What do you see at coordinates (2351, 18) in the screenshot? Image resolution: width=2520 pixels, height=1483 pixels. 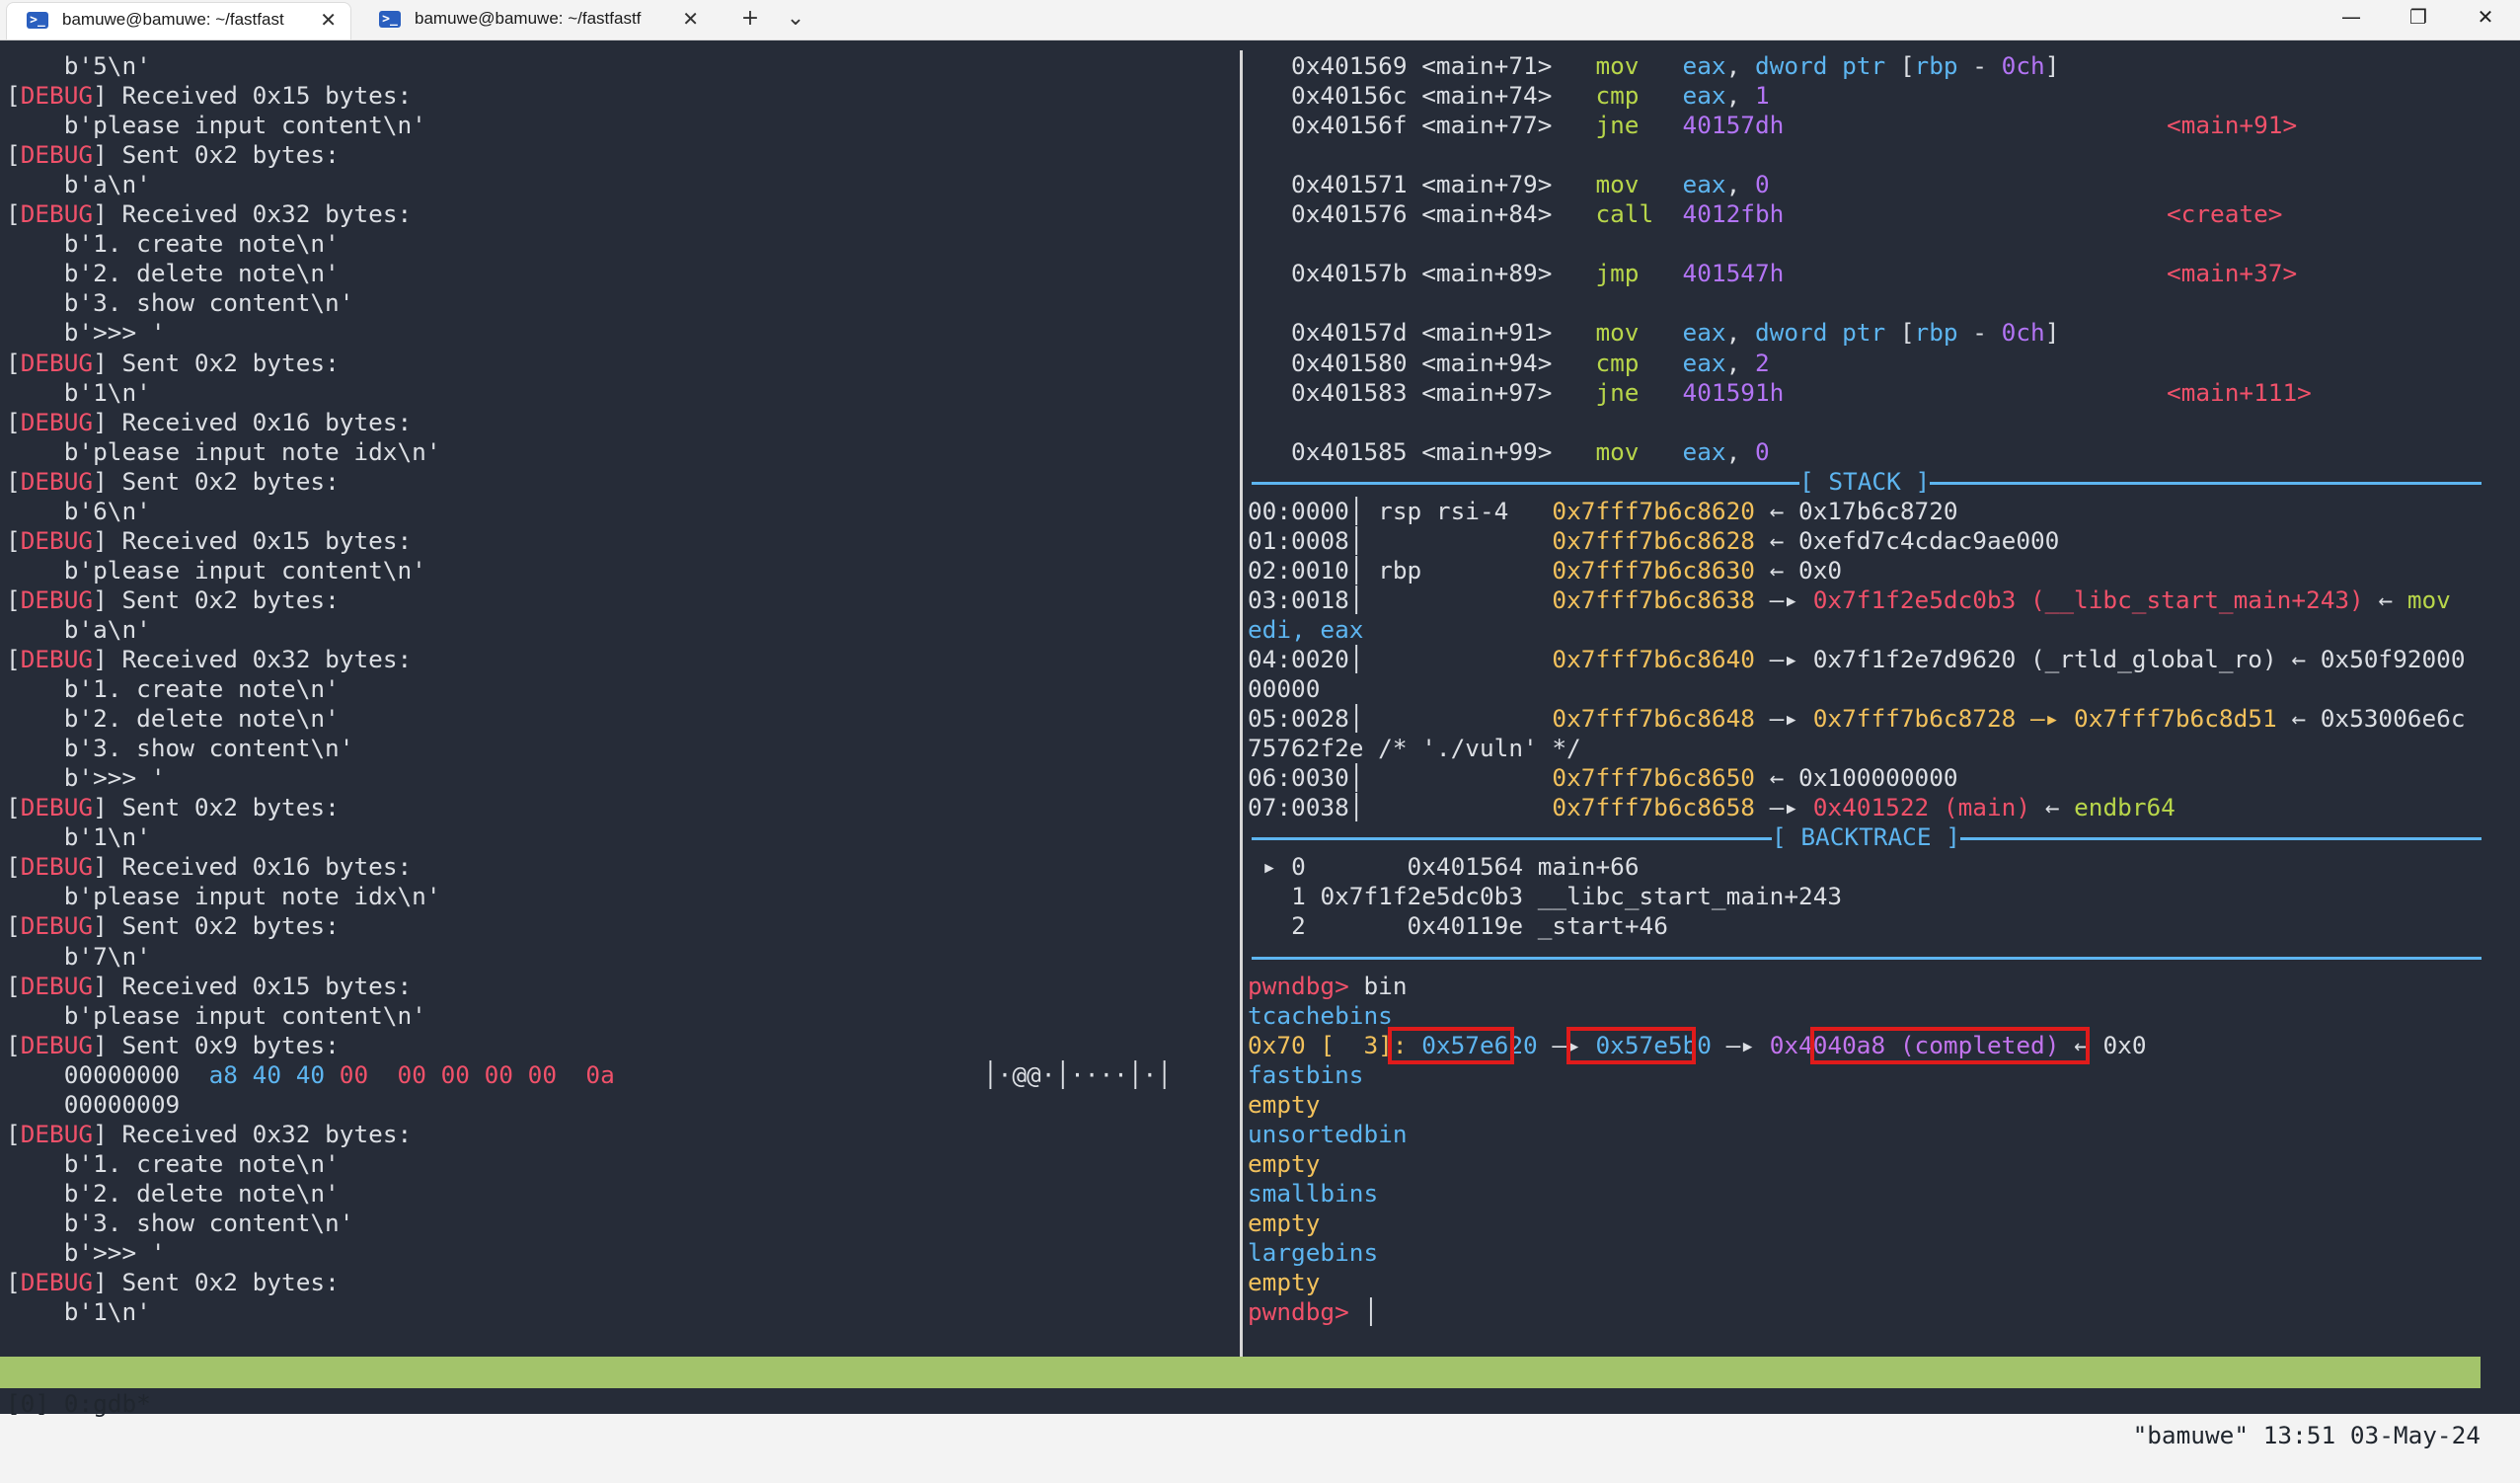 I see `minimize-button: —` at bounding box center [2351, 18].